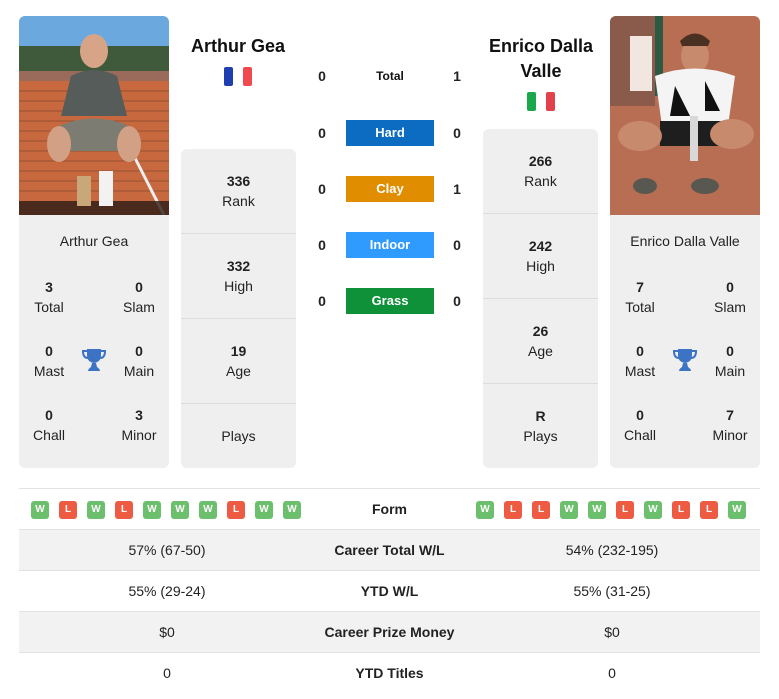  What do you see at coordinates (238, 276) in the screenshot?
I see `stat-high: 332 High` at bounding box center [238, 276].